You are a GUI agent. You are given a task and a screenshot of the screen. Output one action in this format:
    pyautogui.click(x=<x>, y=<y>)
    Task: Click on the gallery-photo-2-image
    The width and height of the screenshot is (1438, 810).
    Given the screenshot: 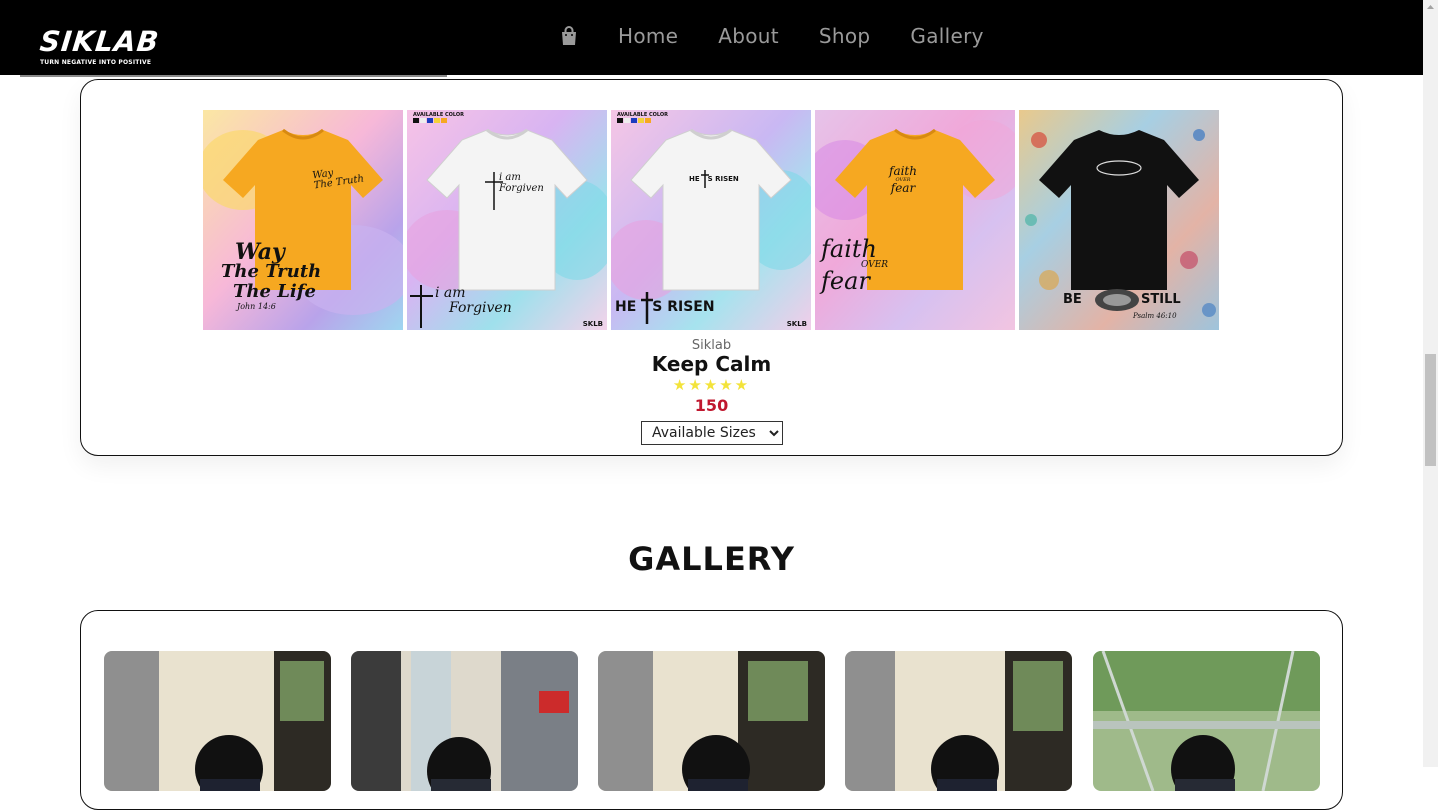 What is the action you would take?
    pyautogui.click(x=464, y=721)
    